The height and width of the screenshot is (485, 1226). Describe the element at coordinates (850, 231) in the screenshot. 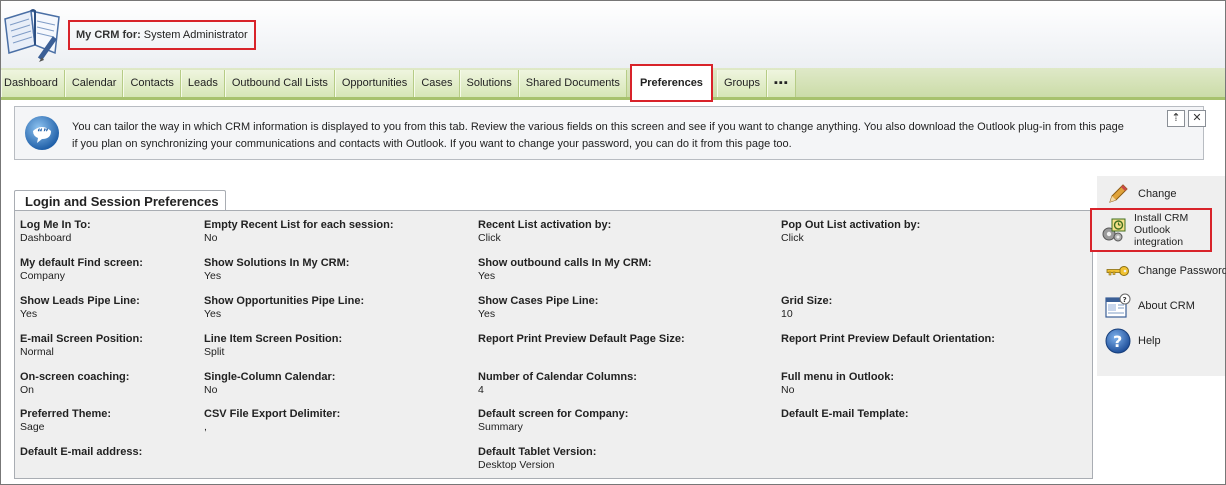

I see `field-pop-out-list-activation: Pop Out List activation by: Click` at that location.